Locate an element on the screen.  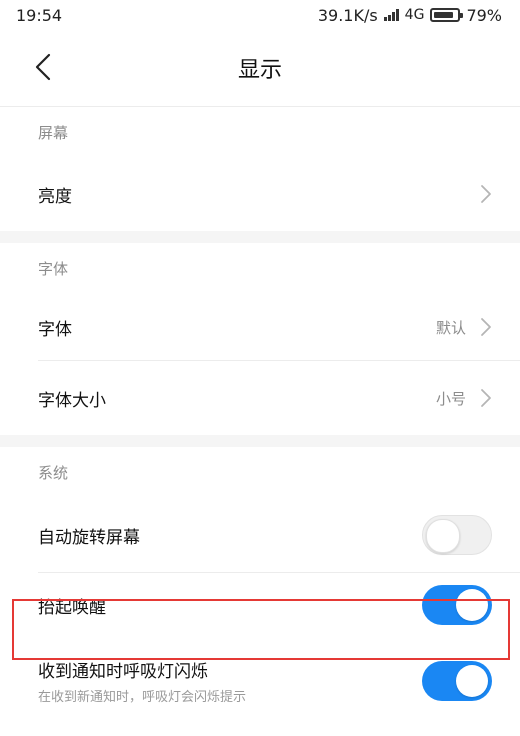
section-title-font: 字体 is located at coordinates (53, 268).